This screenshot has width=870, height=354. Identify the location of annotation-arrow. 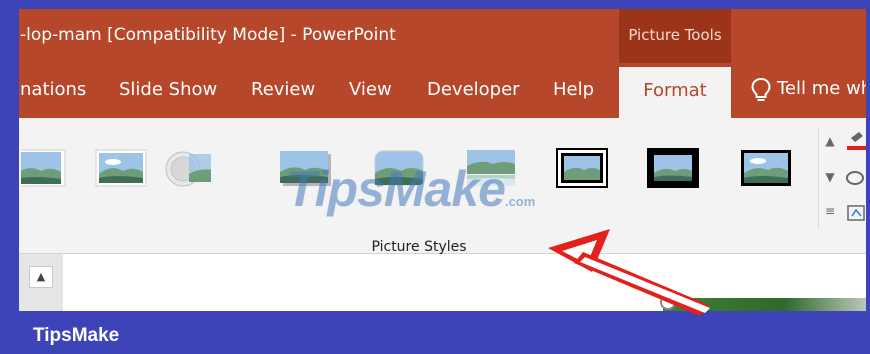
(629, 272).